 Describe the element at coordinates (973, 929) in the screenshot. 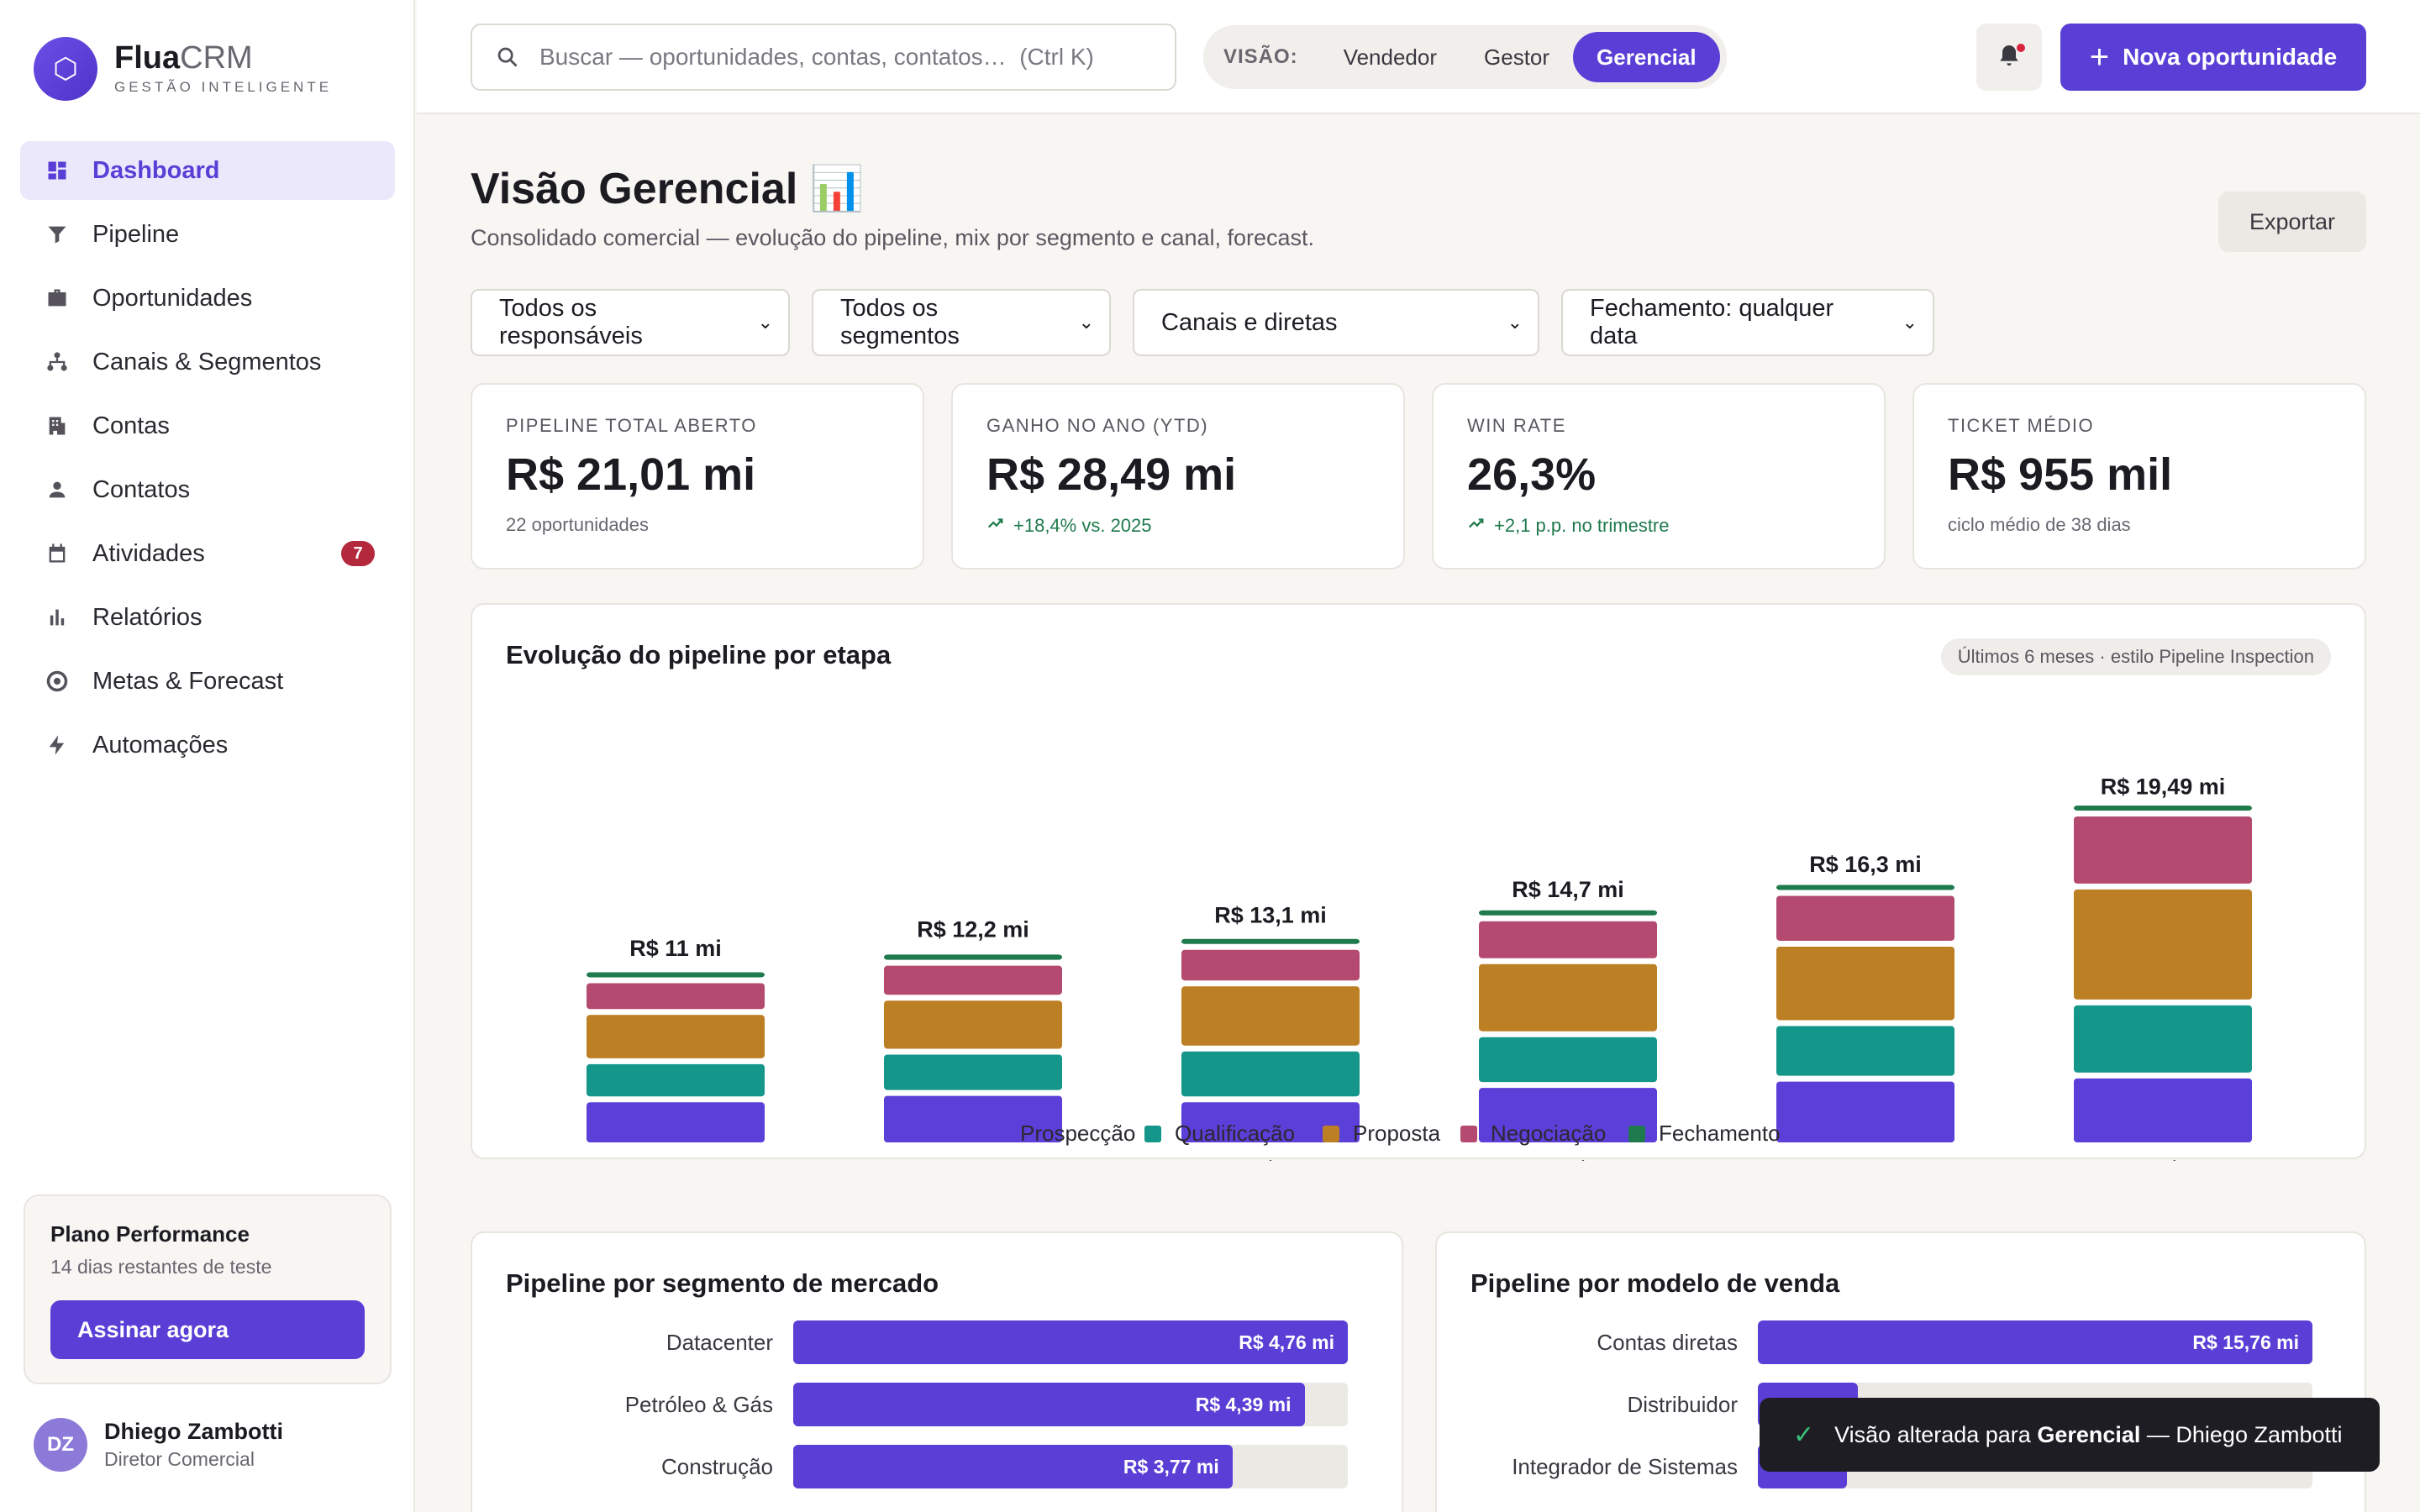

I see `bar-total-label: R$ 12,2 mi` at that location.